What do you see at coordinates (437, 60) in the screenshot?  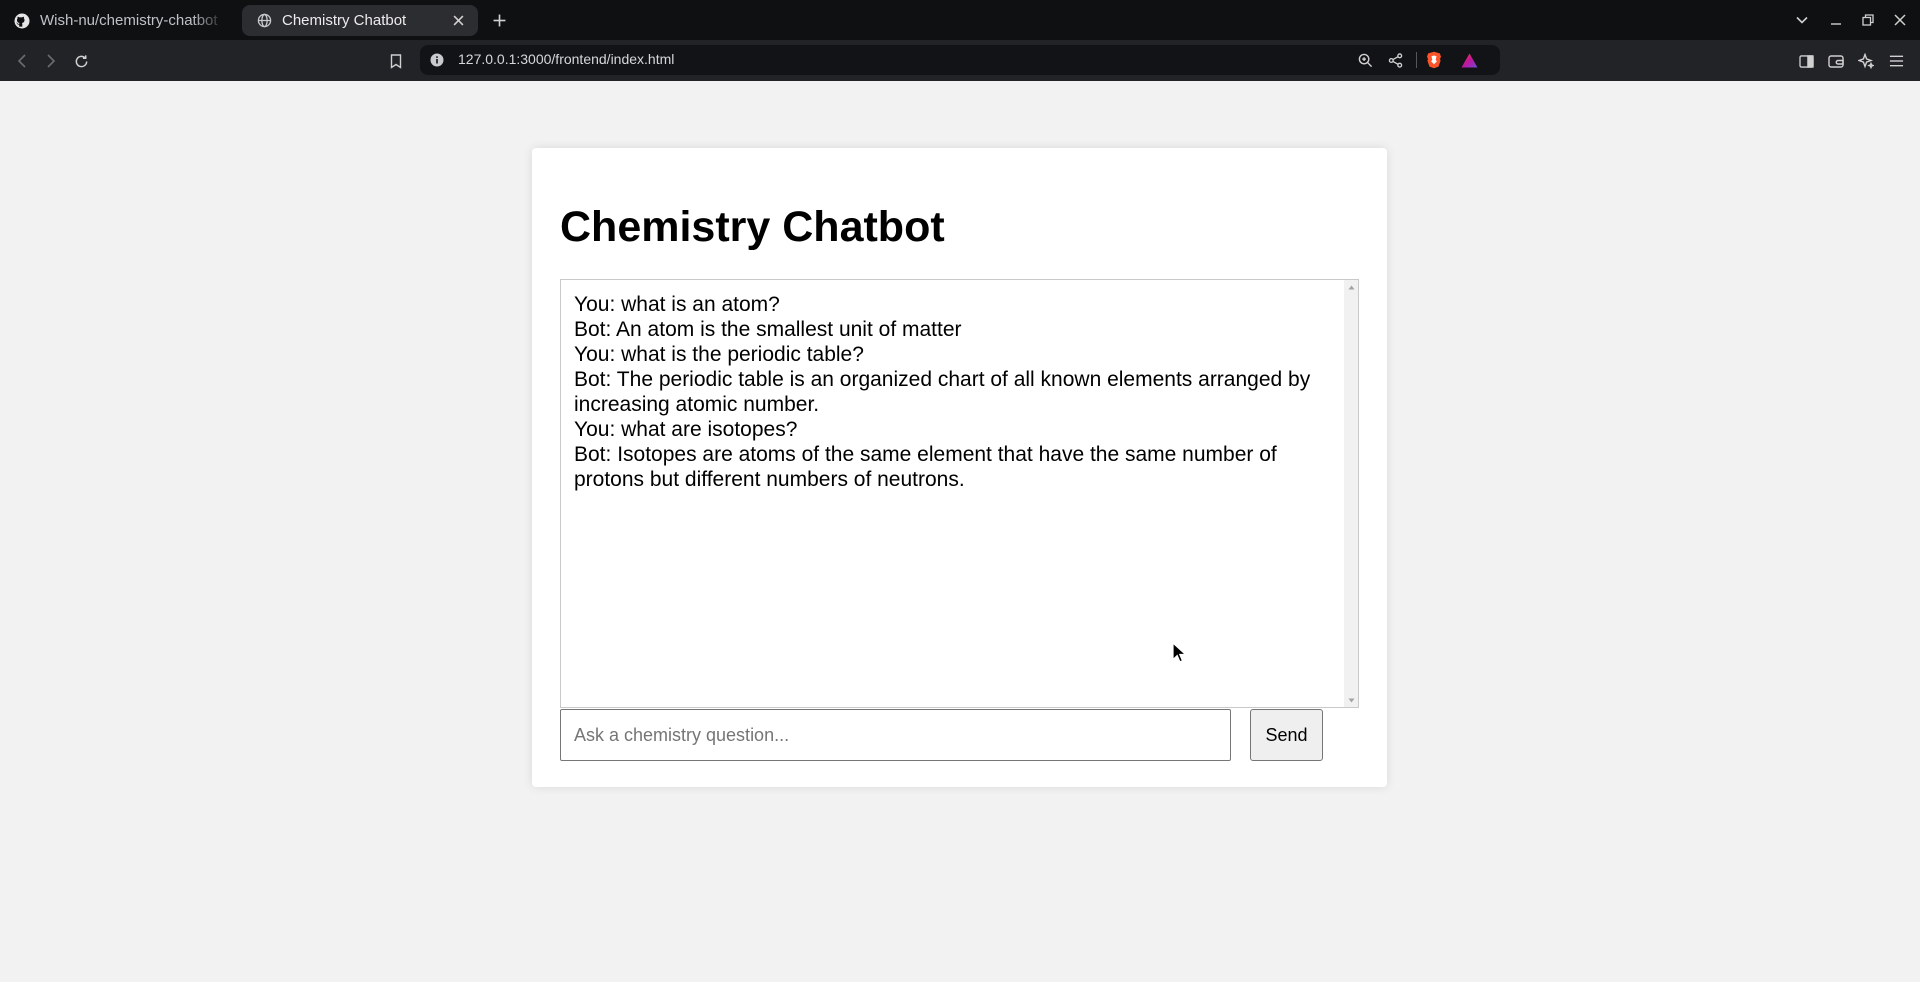 I see `site-info-icon` at bounding box center [437, 60].